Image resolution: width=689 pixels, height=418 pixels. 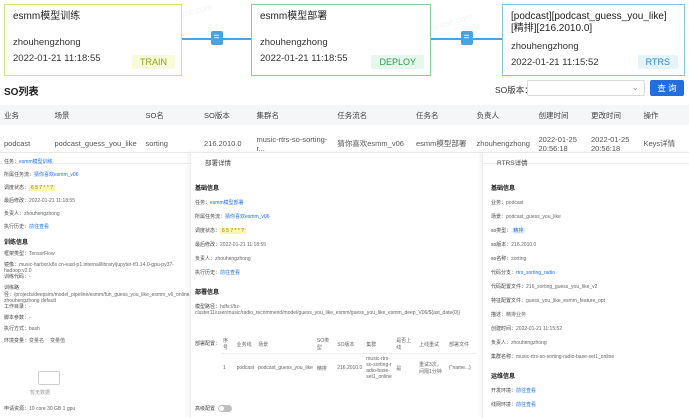 I want to click on so-version-select: ⌄, so click(x=586, y=88).